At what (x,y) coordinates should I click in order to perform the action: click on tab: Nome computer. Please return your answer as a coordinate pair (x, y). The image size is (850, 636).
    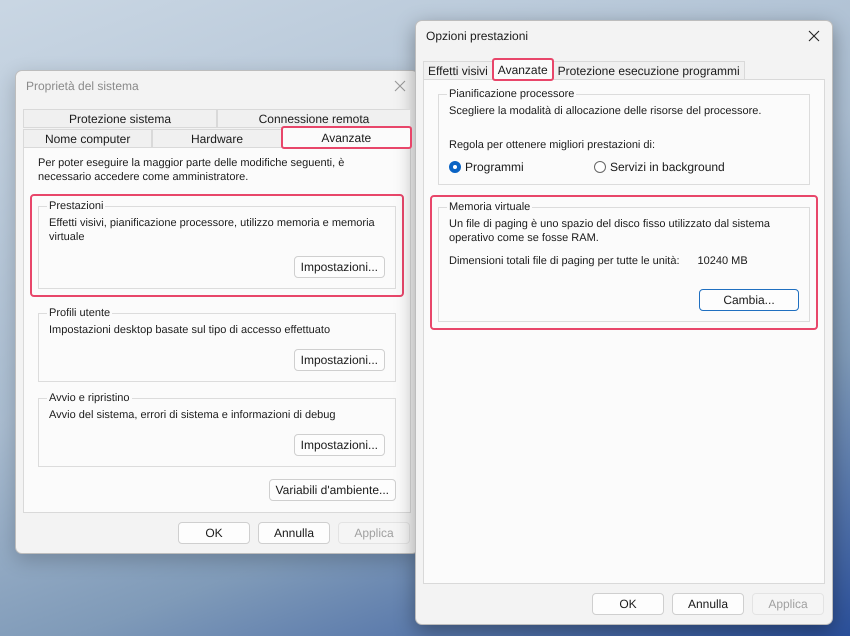
    Looking at the image, I should click on (87, 138).